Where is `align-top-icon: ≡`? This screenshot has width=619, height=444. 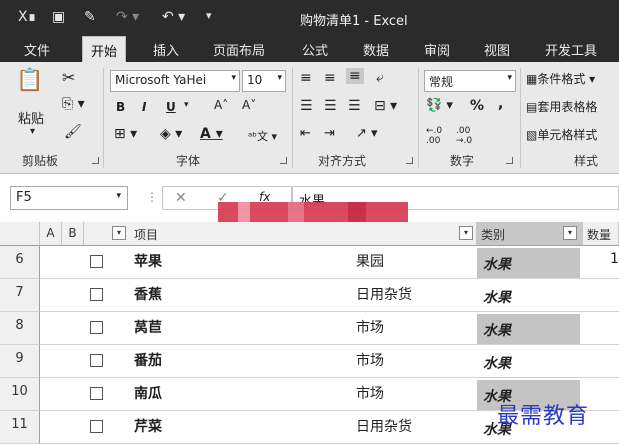 align-top-icon: ≡ is located at coordinates (306, 78).